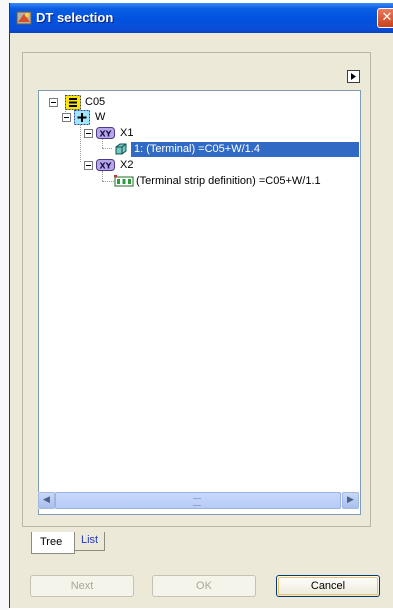 This screenshot has height=610, width=393. What do you see at coordinates (53, 543) in the screenshot?
I see `tab-tree: Tree` at bounding box center [53, 543].